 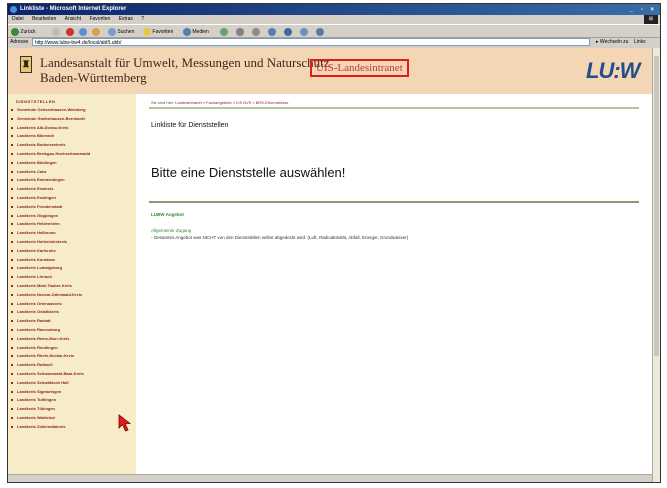 I want to click on sidebar-item: Landkreis Ortenaukreis, so click(x=72, y=304).